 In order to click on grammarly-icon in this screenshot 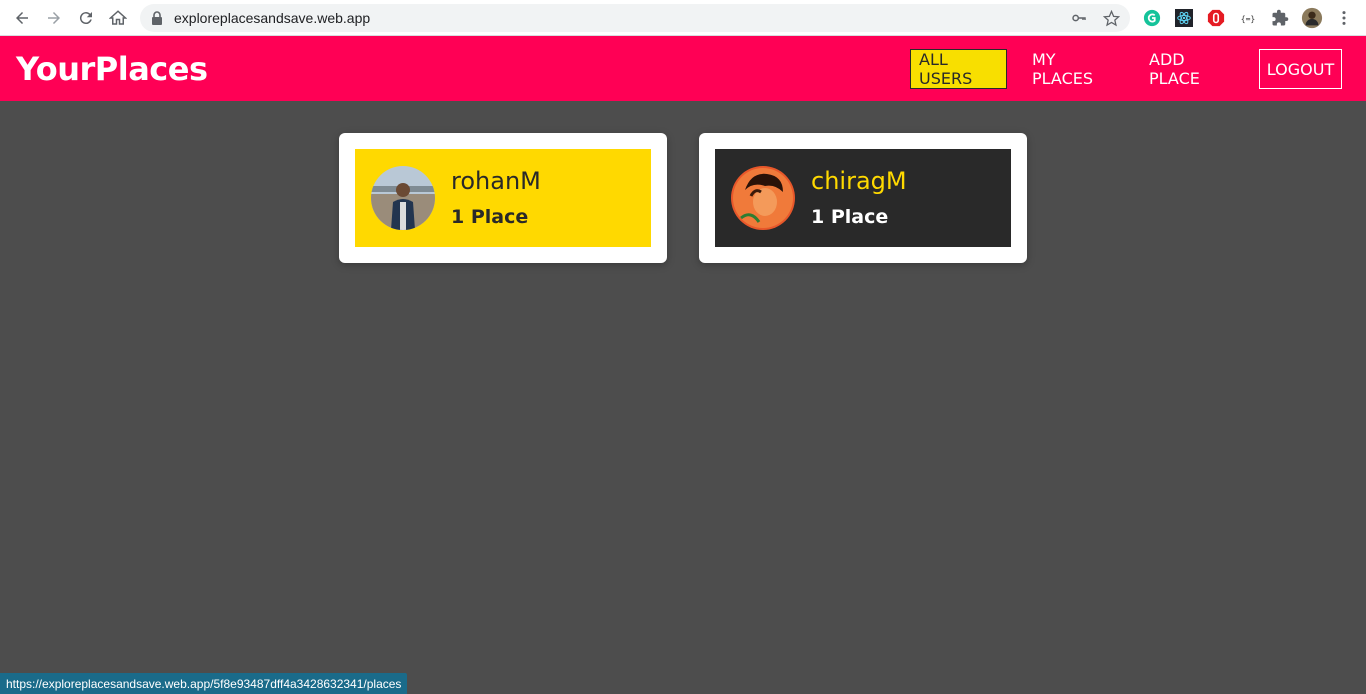, I will do `click(1152, 18)`.